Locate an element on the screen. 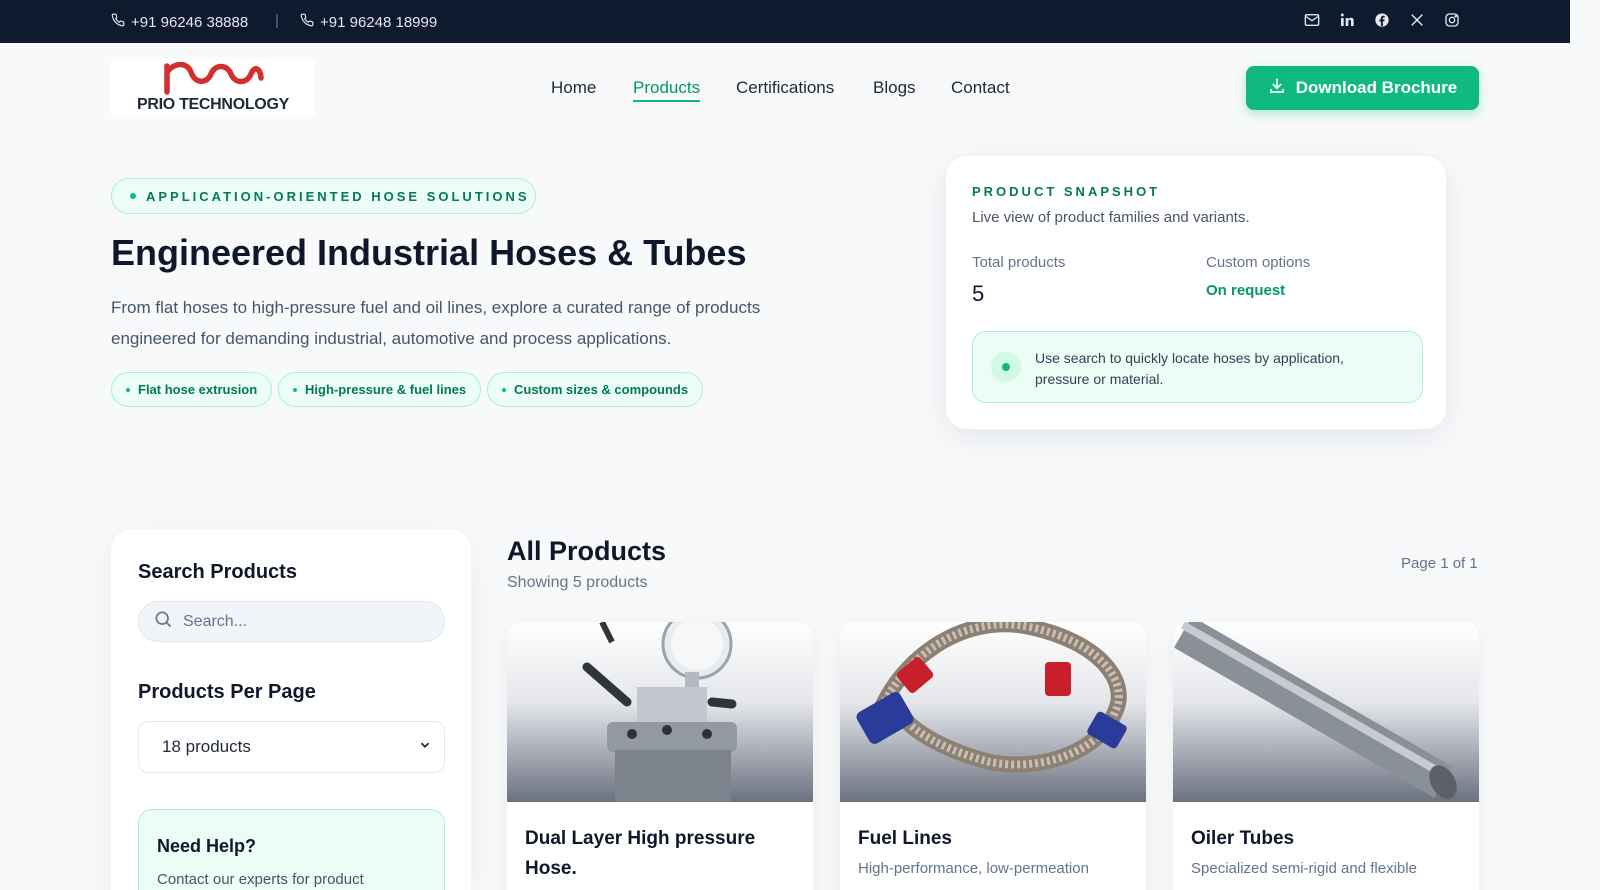 The image size is (1600, 890). linkedin-icon is located at coordinates (1347, 20).